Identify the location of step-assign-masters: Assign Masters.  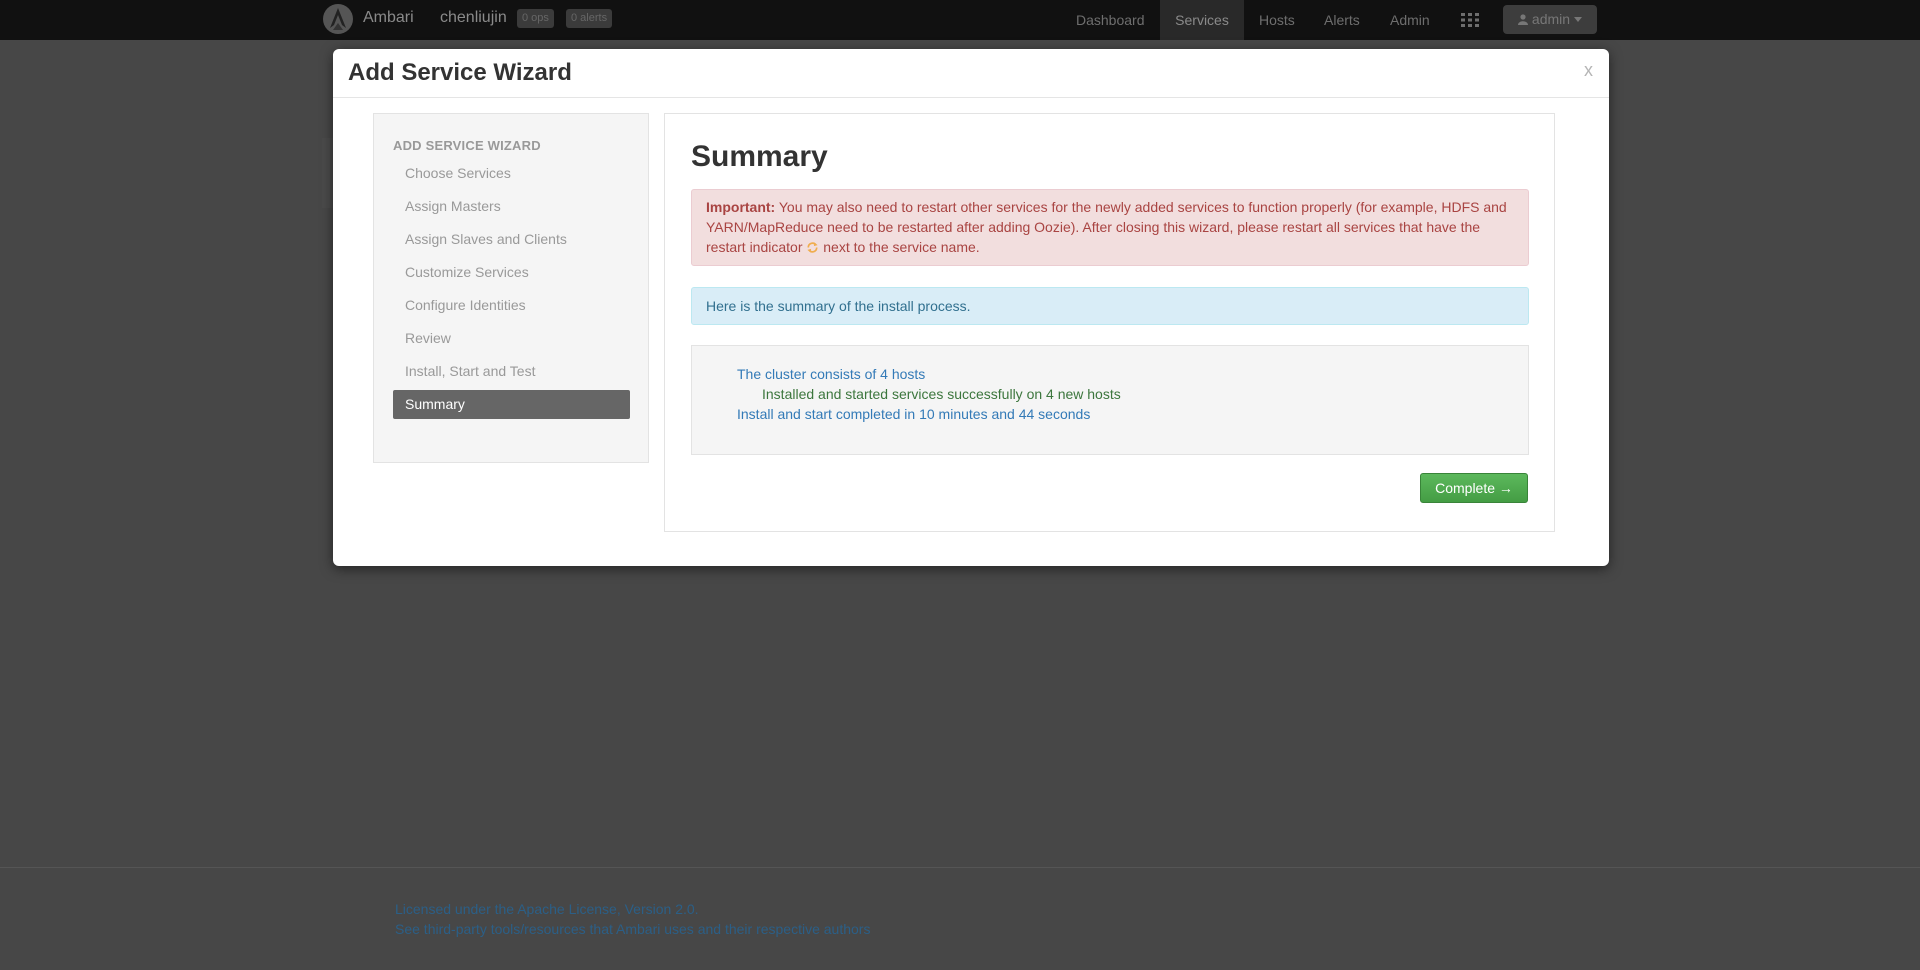
(453, 206).